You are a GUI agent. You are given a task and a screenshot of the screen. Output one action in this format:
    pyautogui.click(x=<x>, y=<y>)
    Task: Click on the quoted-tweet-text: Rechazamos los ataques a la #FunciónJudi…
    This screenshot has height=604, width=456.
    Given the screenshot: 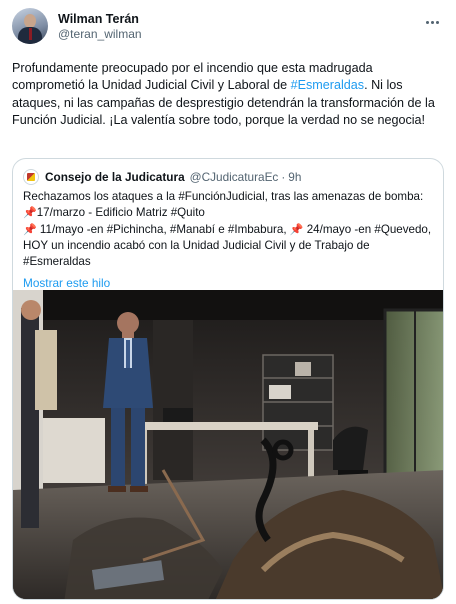 What is the action you would take?
    pyautogui.click(x=228, y=227)
    